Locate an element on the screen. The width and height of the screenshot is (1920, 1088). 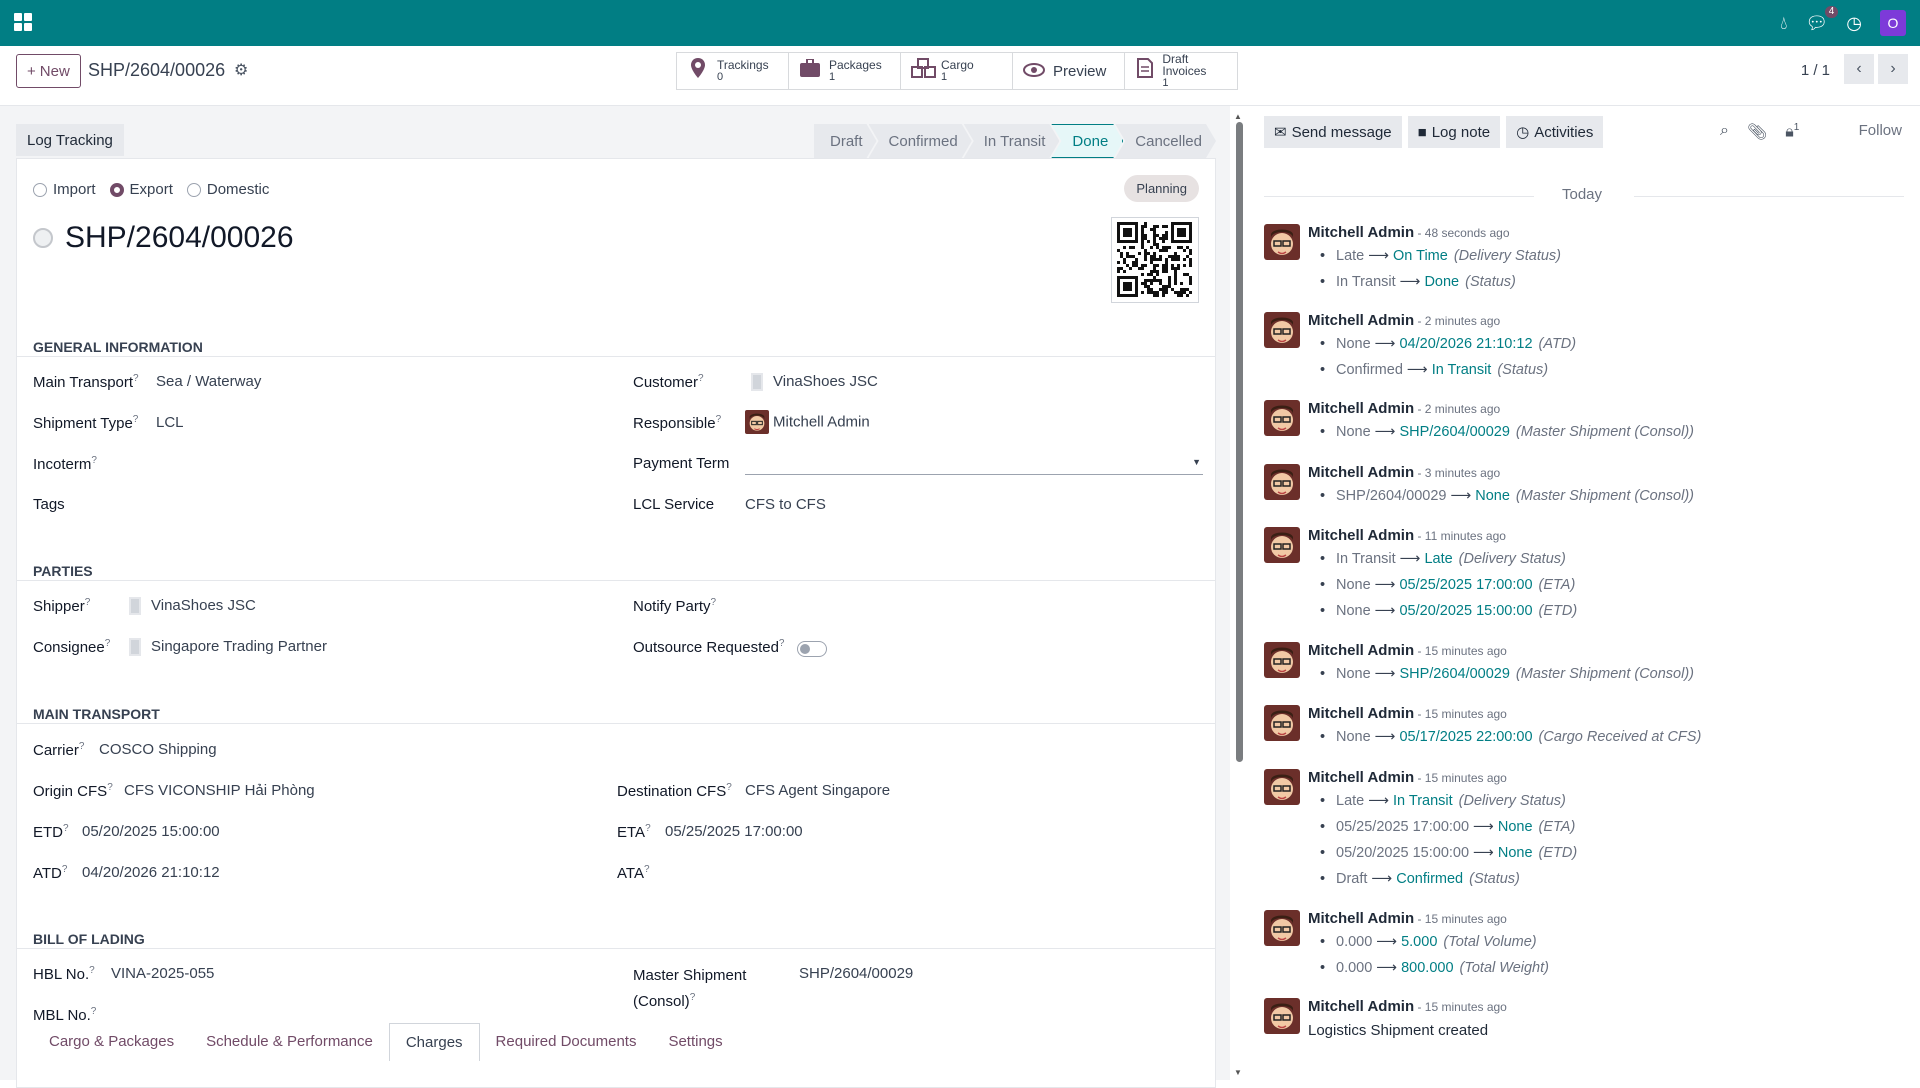
stage-in-transit: In Transit is located at coordinates (1012, 141).